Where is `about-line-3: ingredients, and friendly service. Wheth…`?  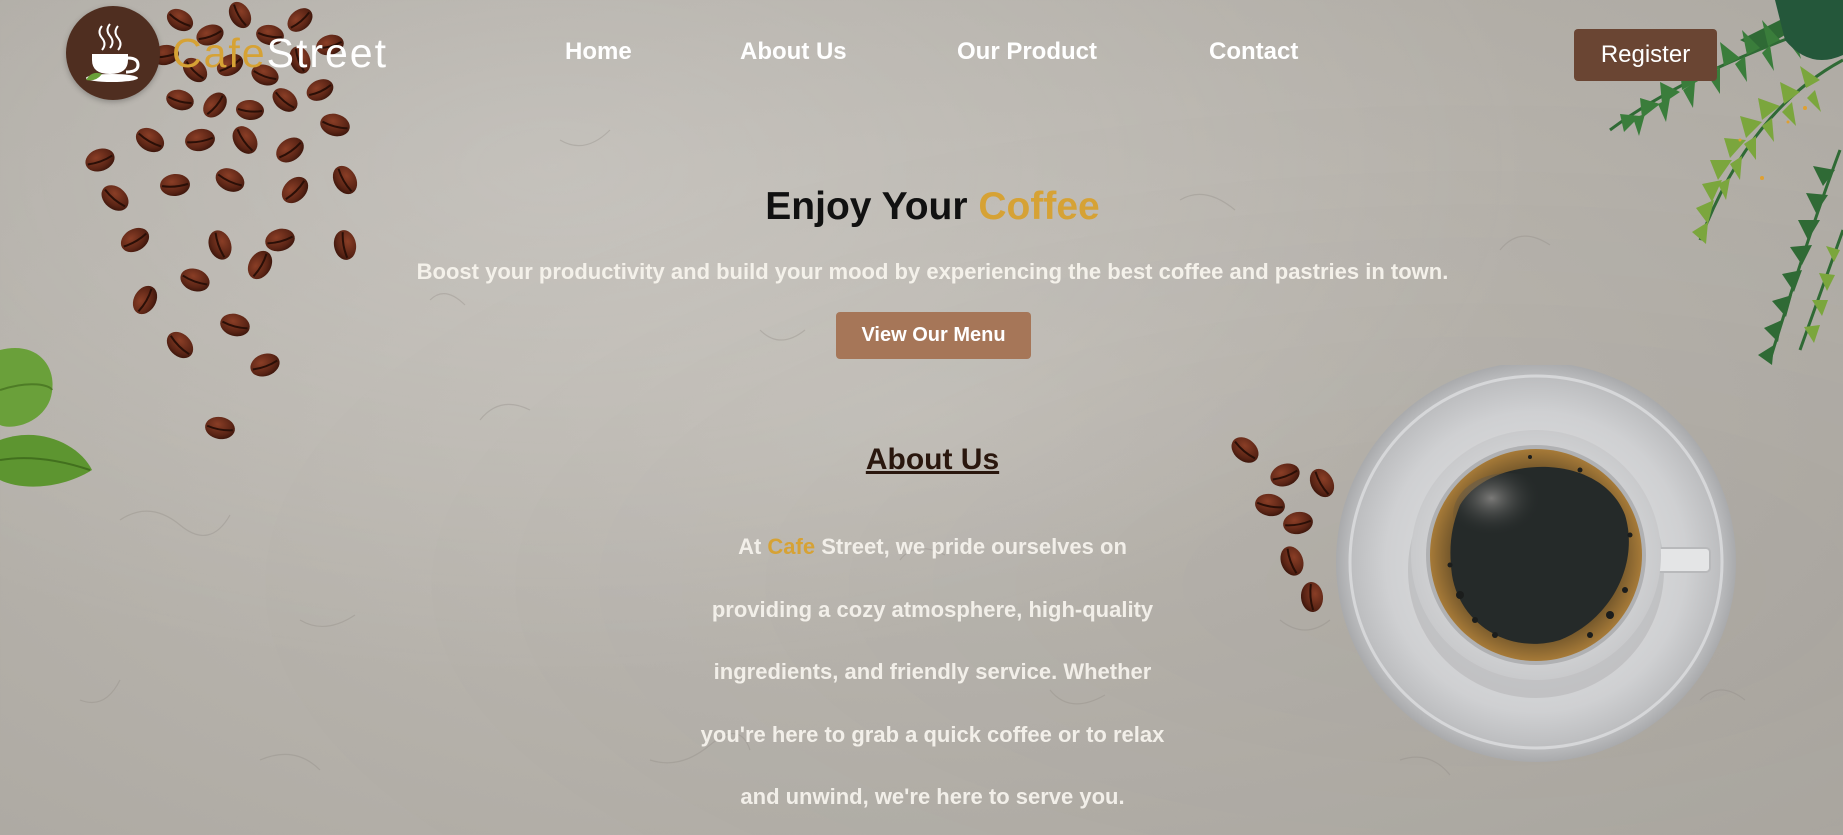
about-line-3: ingredients, and friendly service. Wheth… is located at coordinates (932, 671).